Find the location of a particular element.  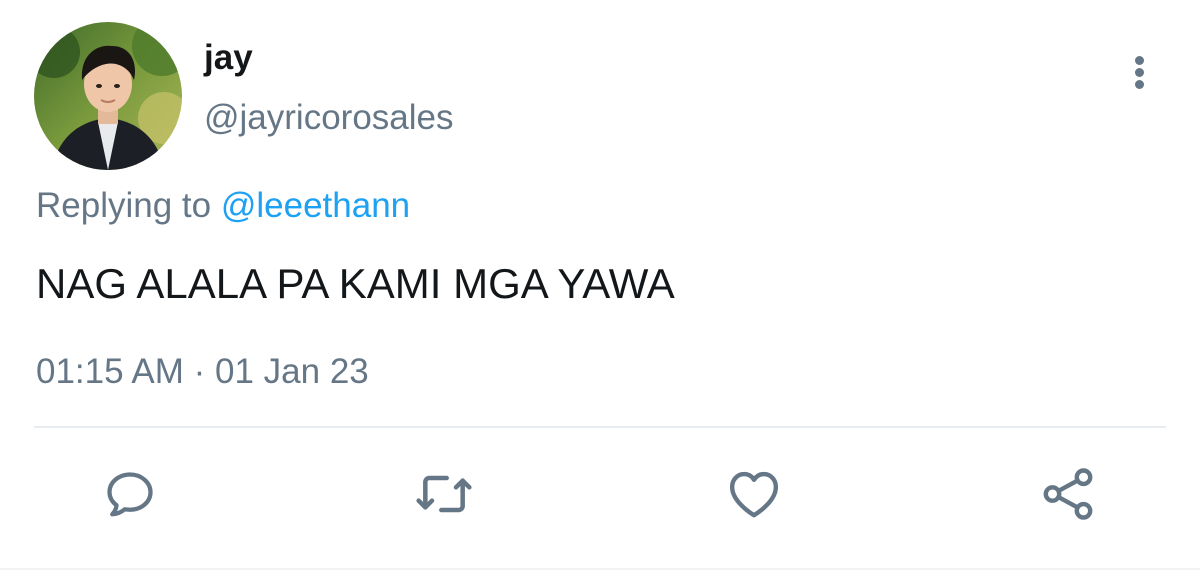

share-button is located at coordinates (1068, 494).